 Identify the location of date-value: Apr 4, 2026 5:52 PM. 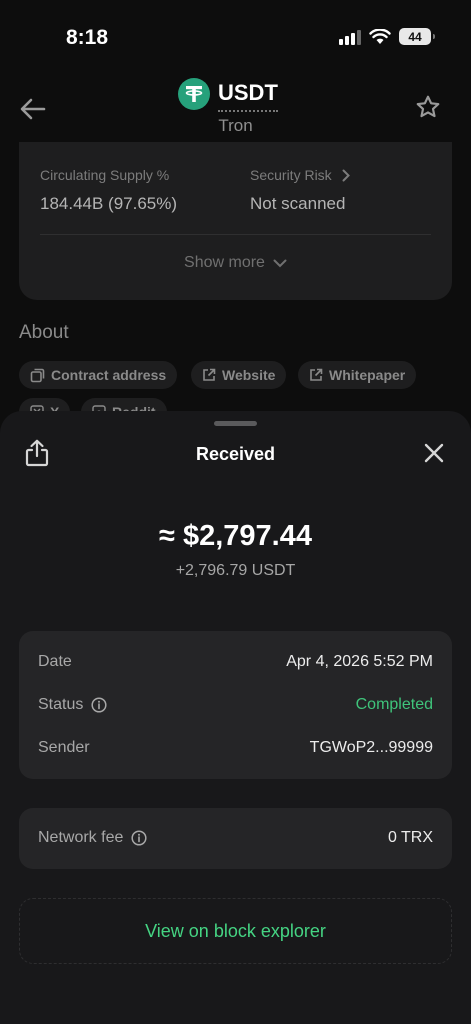
(359, 661).